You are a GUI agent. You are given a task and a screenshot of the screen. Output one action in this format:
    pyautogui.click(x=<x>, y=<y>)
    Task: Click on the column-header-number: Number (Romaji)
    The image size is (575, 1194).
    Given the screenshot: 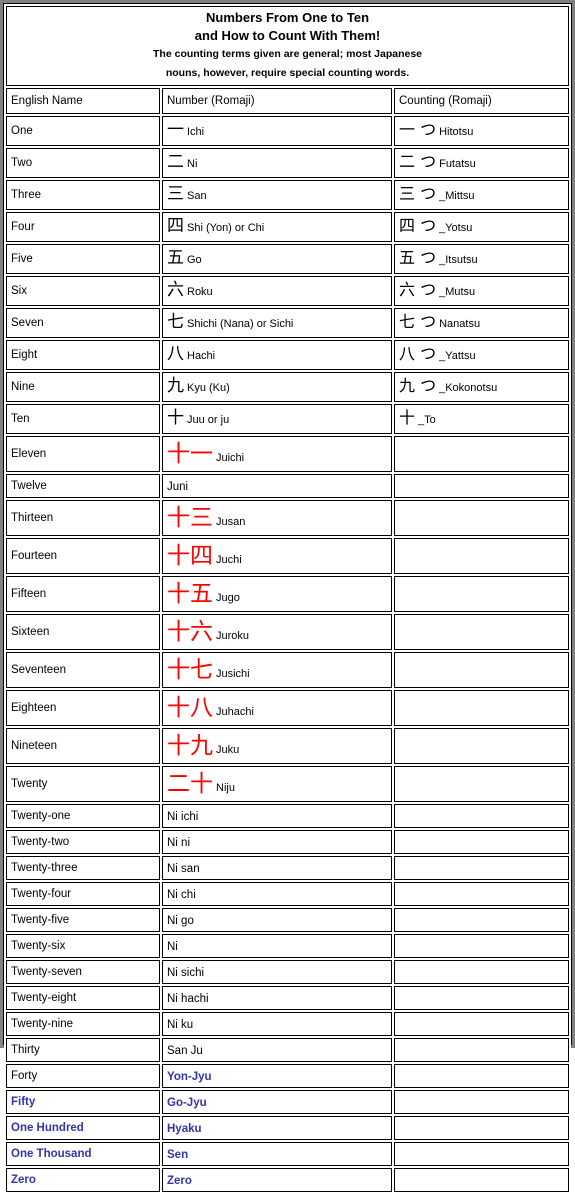 What is the action you would take?
    pyautogui.click(x=277, y=101)
    